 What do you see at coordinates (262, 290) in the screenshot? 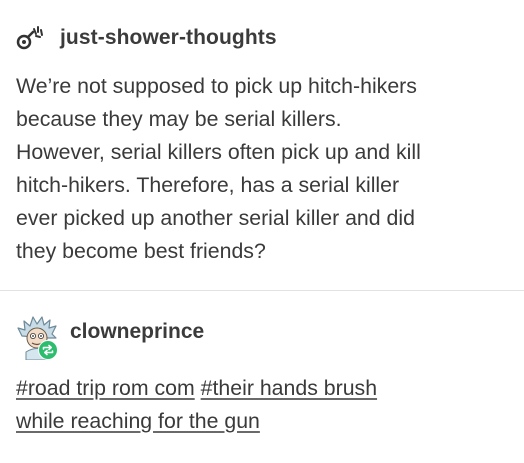
I see `divider` at bounding box center [262, 290].